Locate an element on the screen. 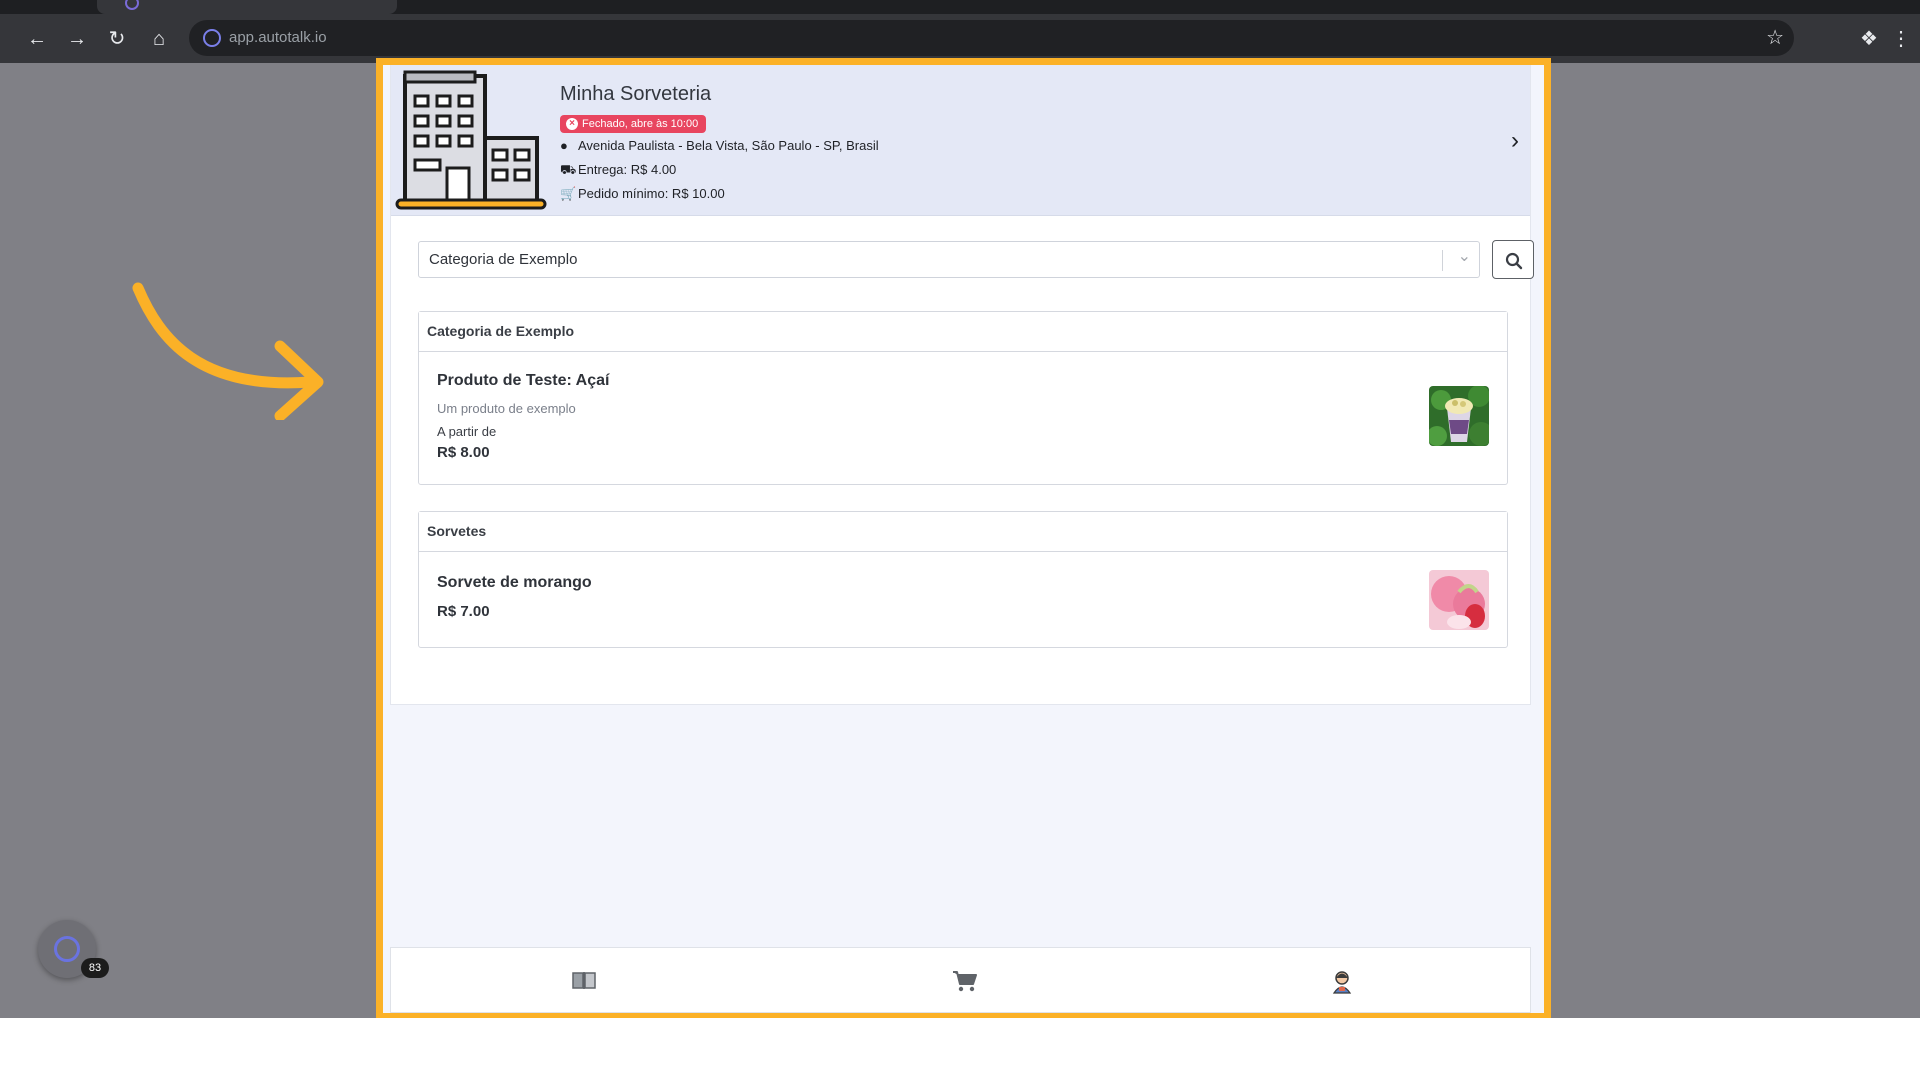 The width and height of the screenshot is (1920, 1080). extension-badge: 83 is located at coordinates (95, 968).